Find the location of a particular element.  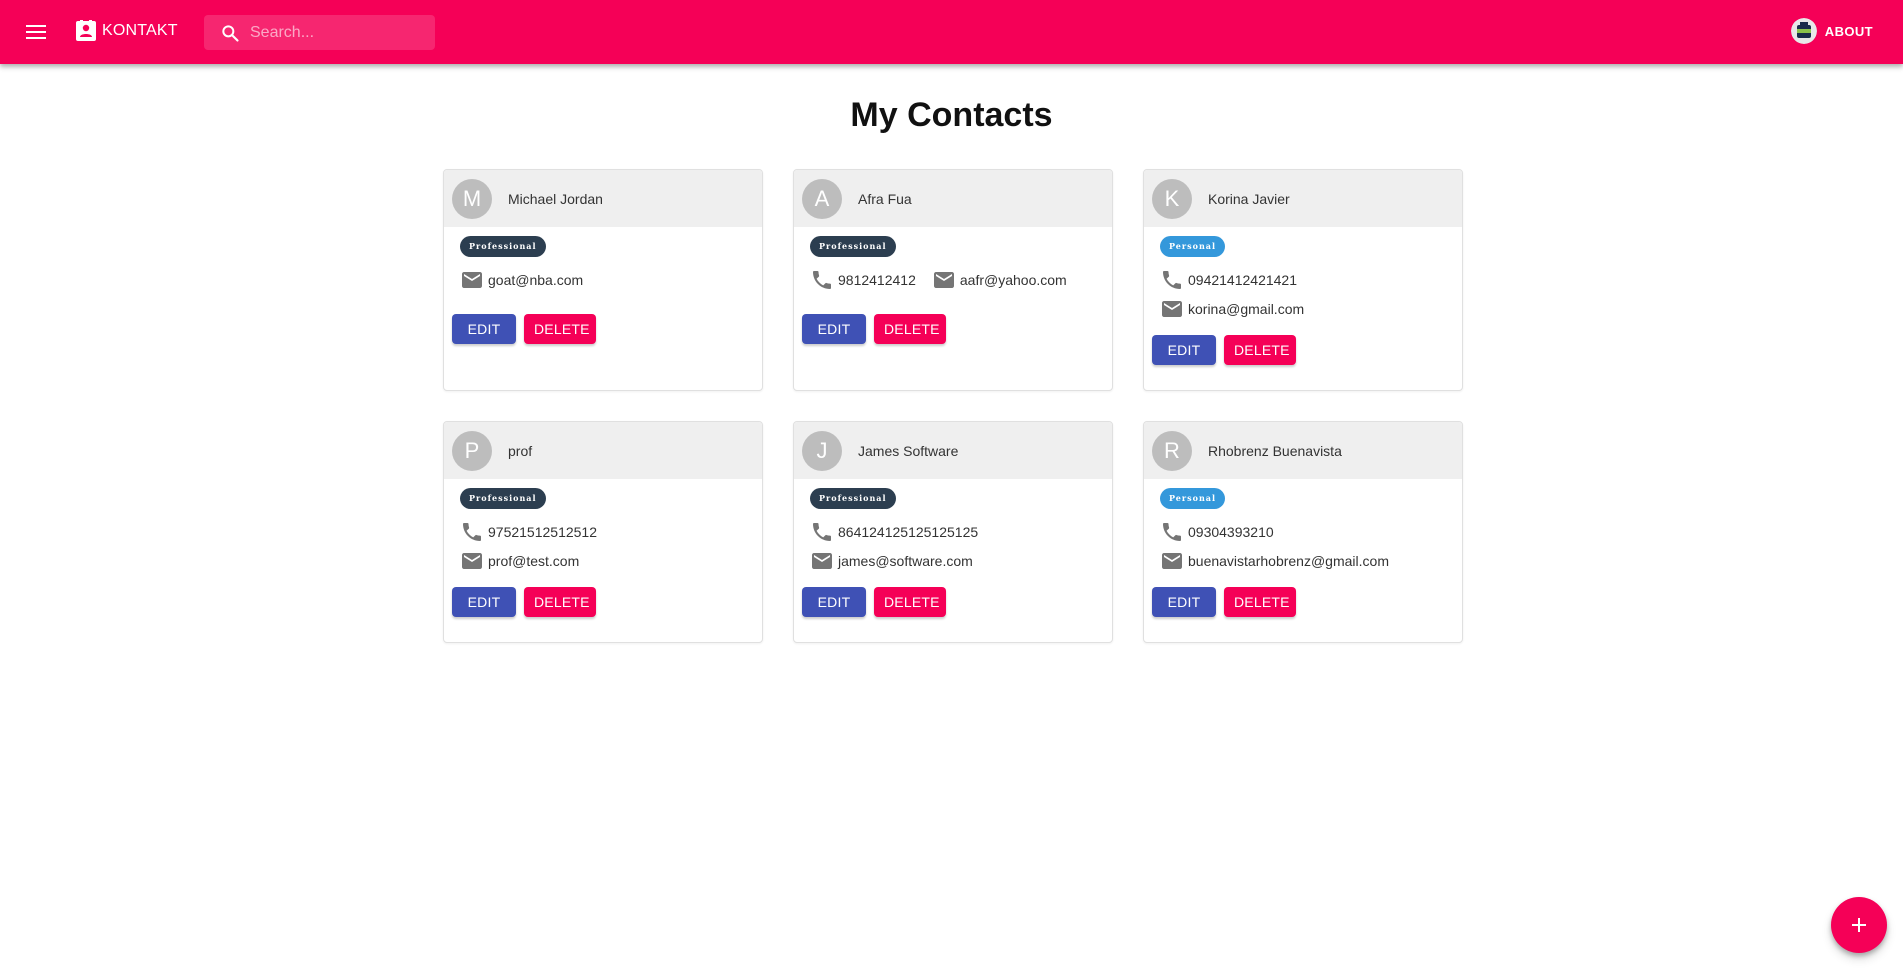

phone-line: 97521512512512 is located at coordinates (528, 531).